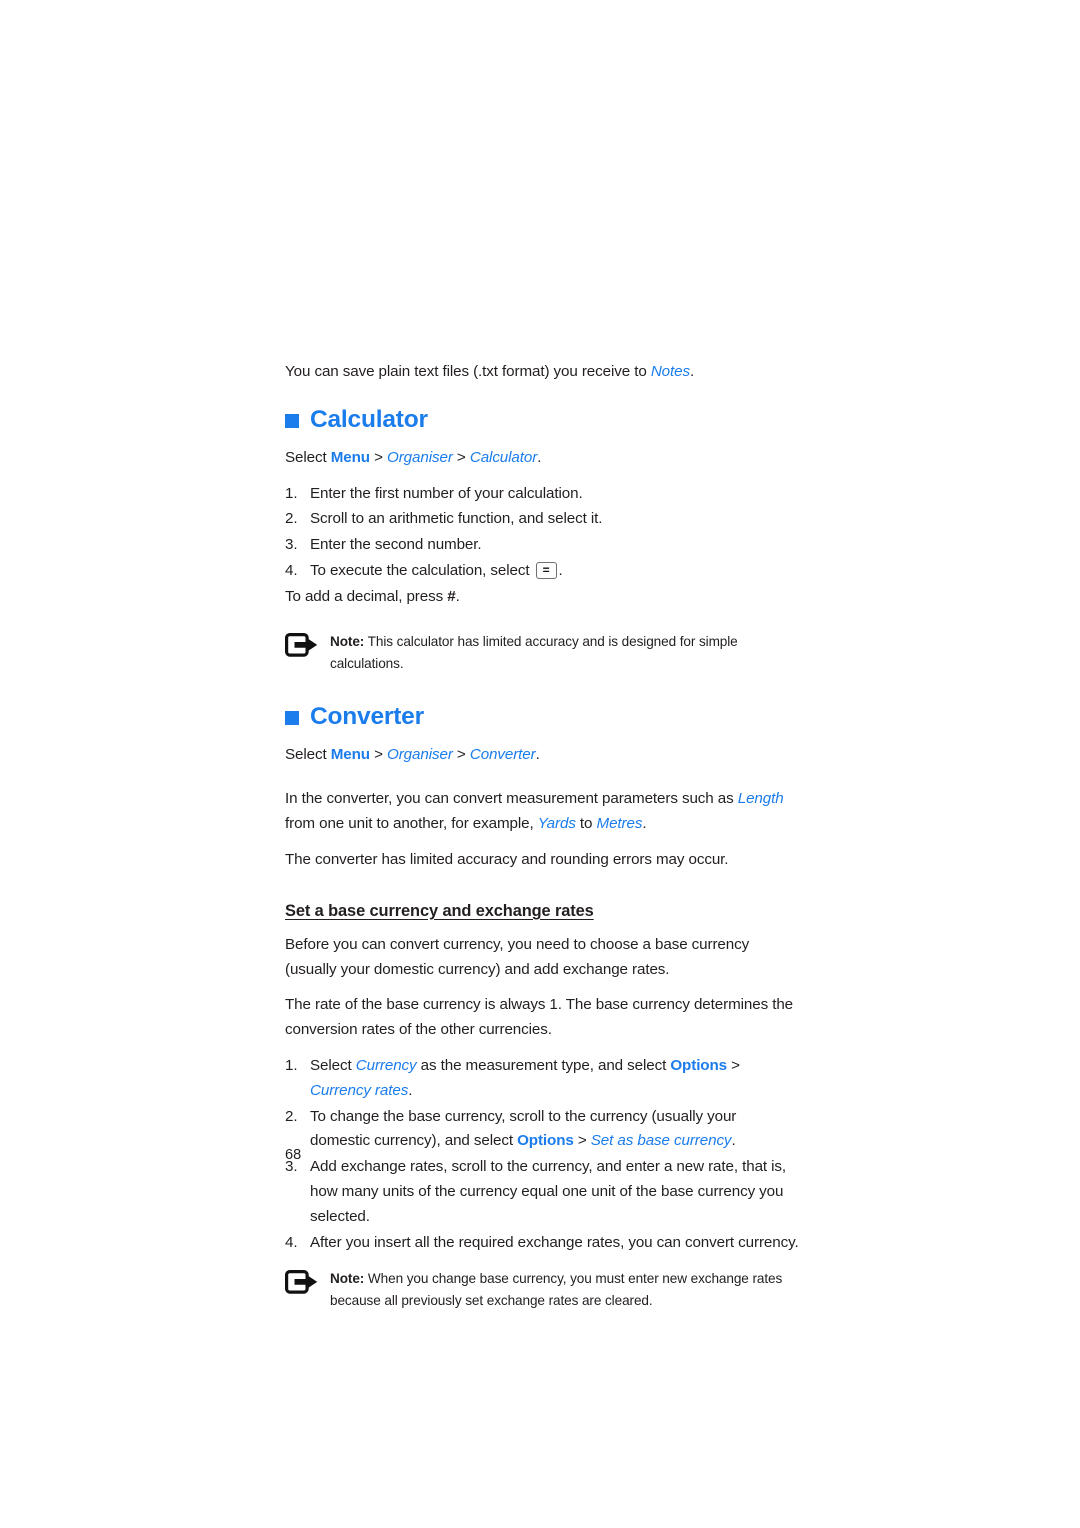  What do you see at coordinates (396, 545) in the screenshot?
I see `step-text: Enter the second number.` at bounding box center [396, 545].